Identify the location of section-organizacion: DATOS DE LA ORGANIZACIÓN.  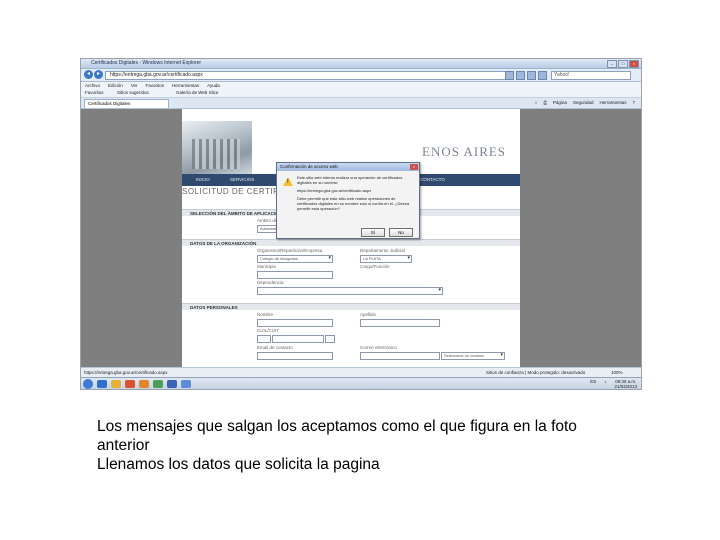
(351, 242).